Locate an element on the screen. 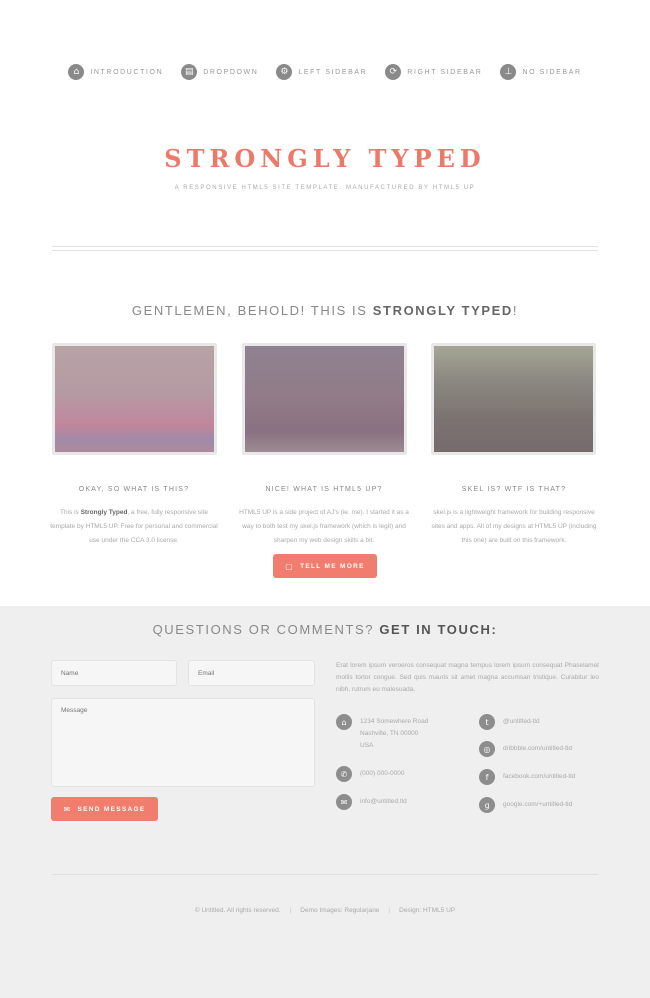  dribbble-link: ◎ dribbble.com/untitled-tld is located at coordinates (525, 749).